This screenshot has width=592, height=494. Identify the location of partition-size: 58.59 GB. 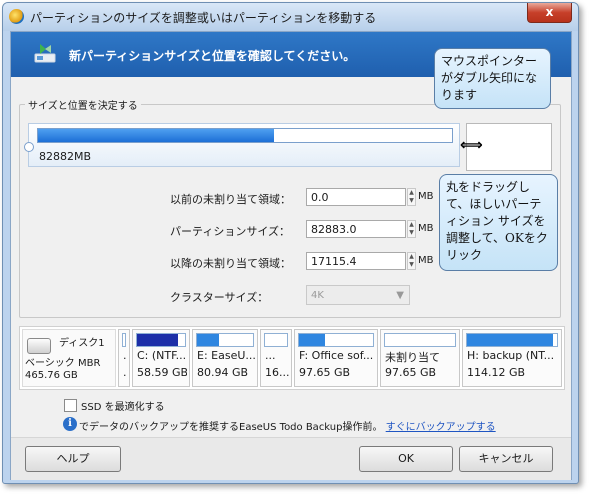
(162, 372).